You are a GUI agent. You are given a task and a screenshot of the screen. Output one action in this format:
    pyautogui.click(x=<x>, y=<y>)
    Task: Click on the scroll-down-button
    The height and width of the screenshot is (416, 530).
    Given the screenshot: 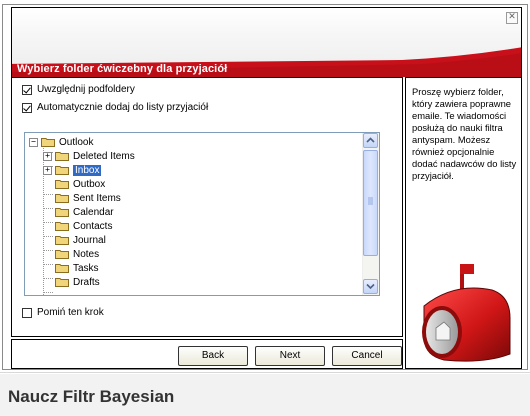 What is the action you would take?
    pyautogui.click(x=370, y=286)
    